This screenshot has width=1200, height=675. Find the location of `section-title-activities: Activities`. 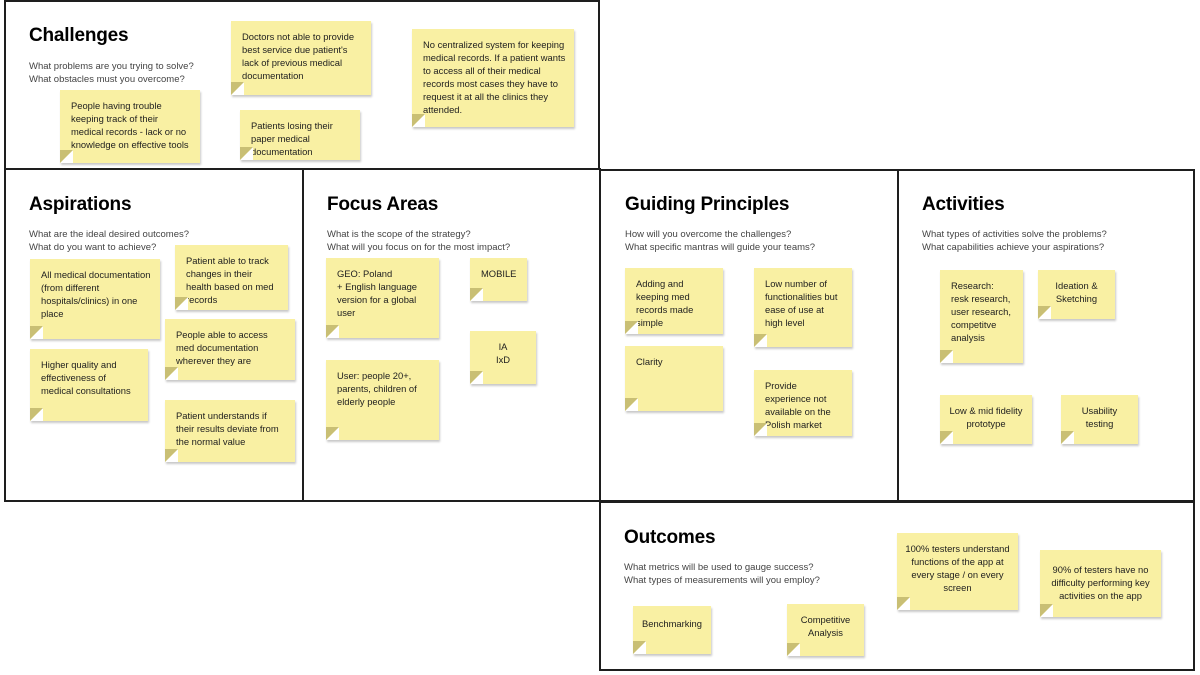

section-title-activities: Activities is located at coordinates (963, 204).